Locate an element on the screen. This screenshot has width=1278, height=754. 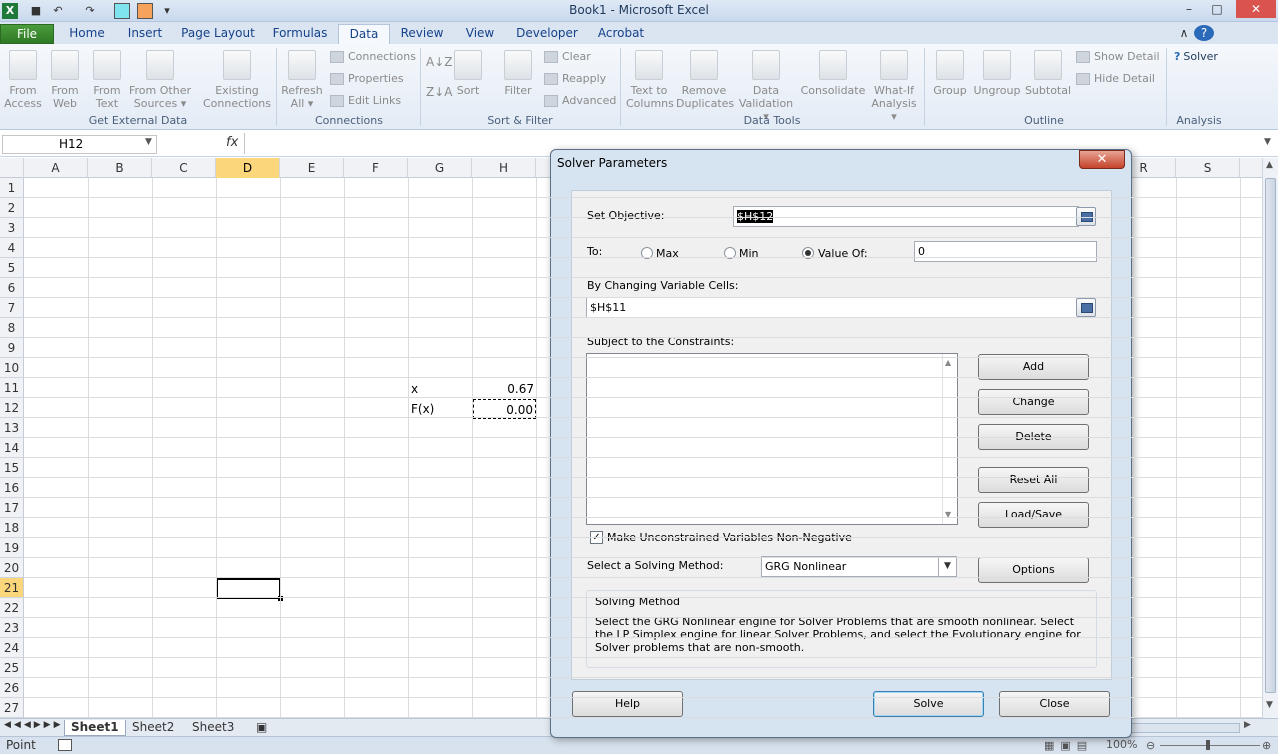
tab-insert: Insert is located at coordinates (145, 34).